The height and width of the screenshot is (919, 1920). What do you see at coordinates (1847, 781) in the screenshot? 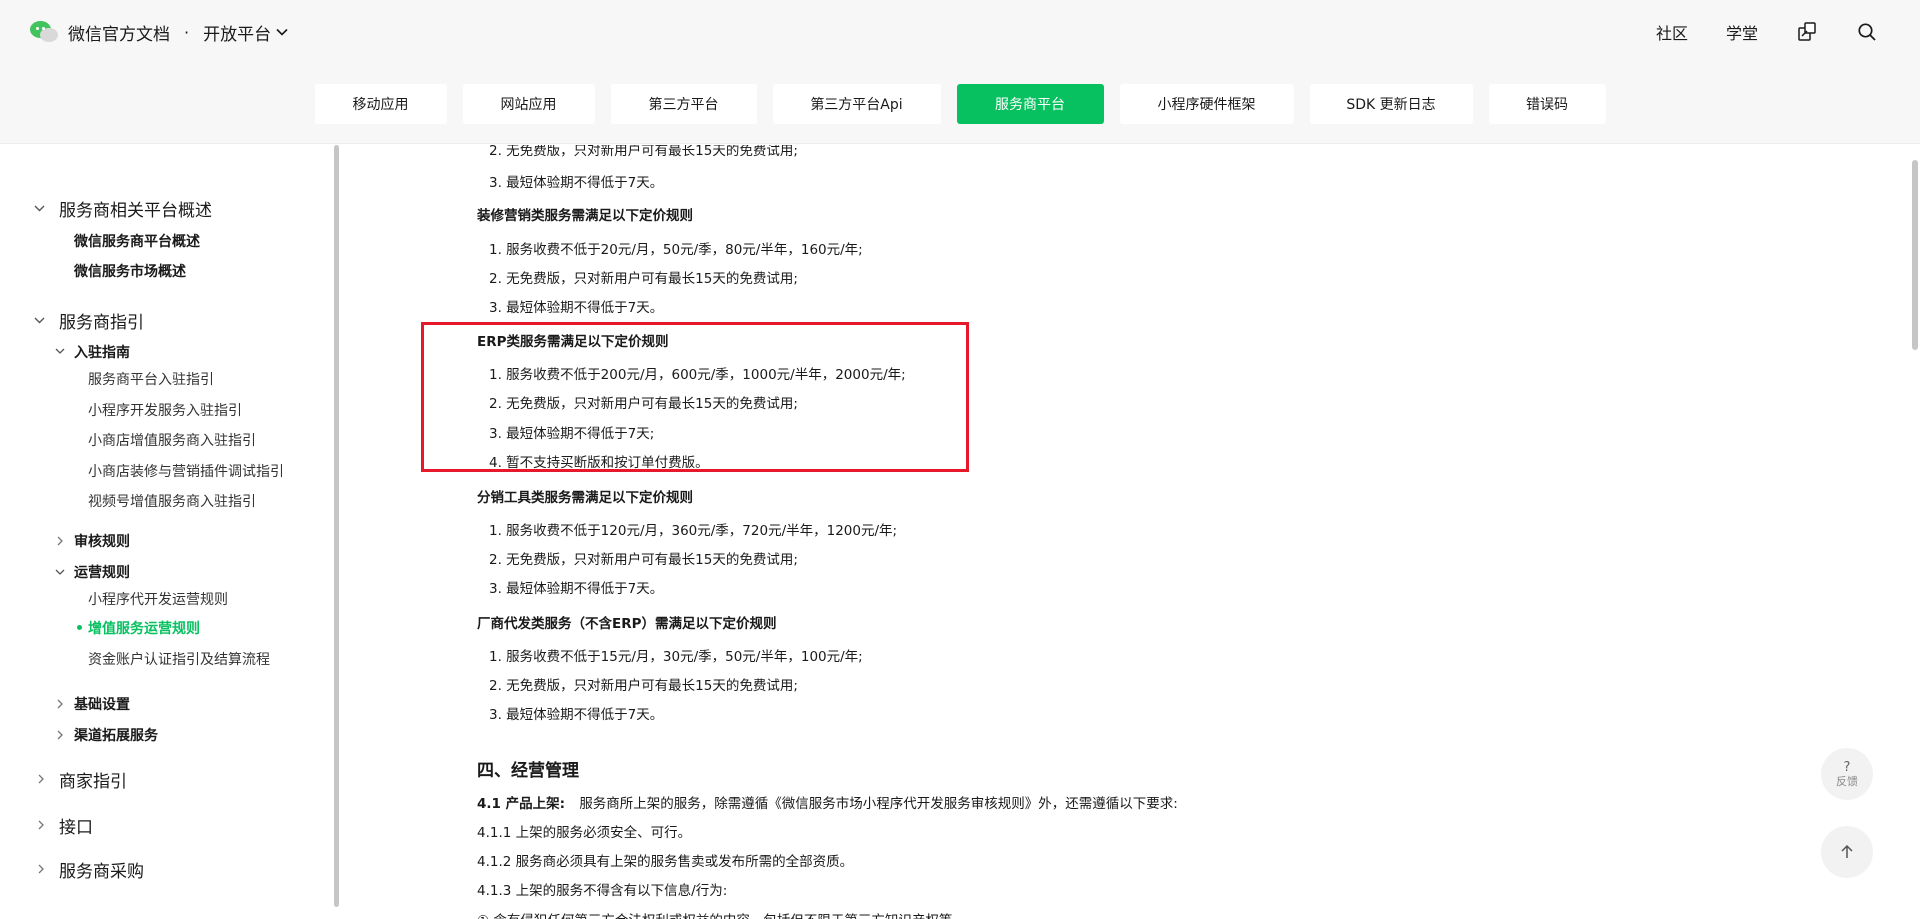
I see `feedback-label: 反馈` at bounding box center [1847, 781].